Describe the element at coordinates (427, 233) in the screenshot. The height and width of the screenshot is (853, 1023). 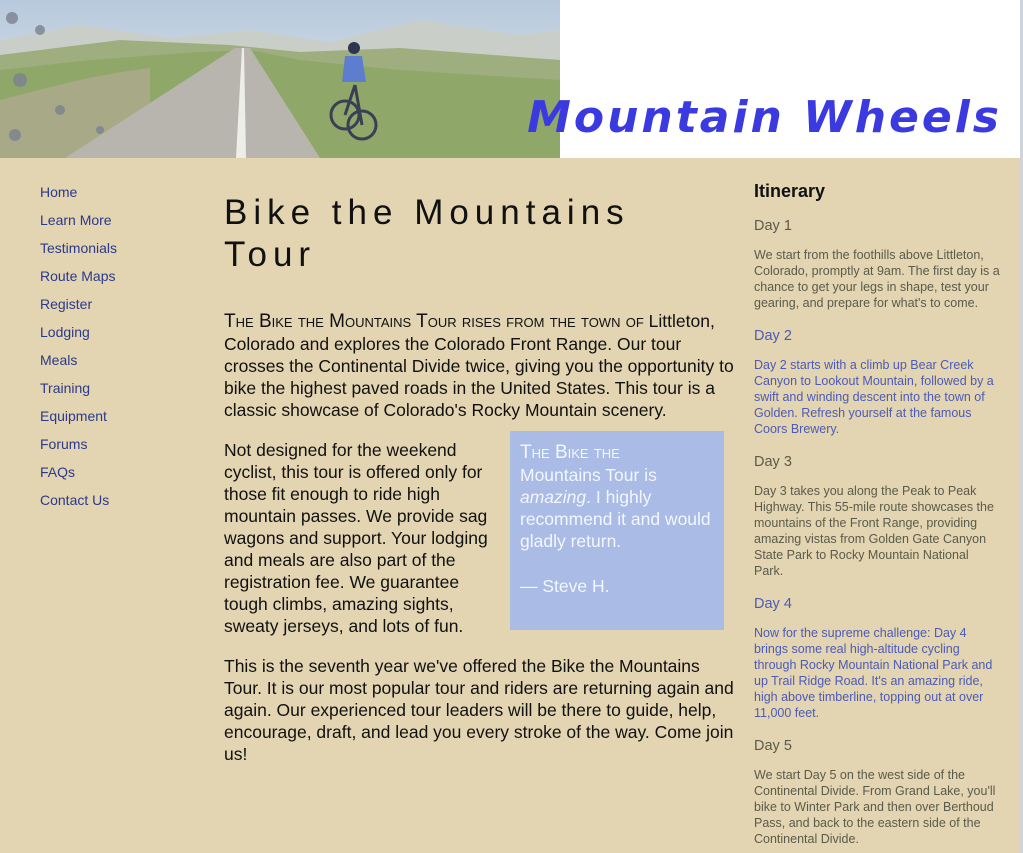
I see `page-title: Bike the Mountains Tour` at that location.